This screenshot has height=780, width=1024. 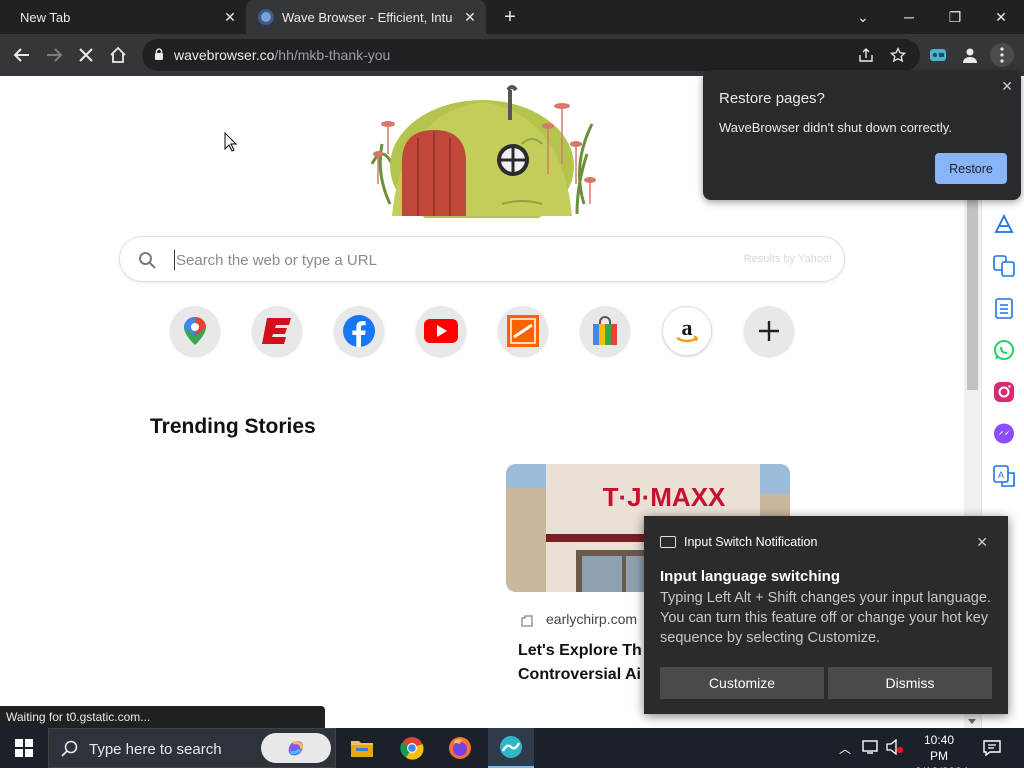 What do you see at coordinates (1004, 392) in the screenshot?
I see `sidebar-instagram-icon` at bounding box center [1004, 392].